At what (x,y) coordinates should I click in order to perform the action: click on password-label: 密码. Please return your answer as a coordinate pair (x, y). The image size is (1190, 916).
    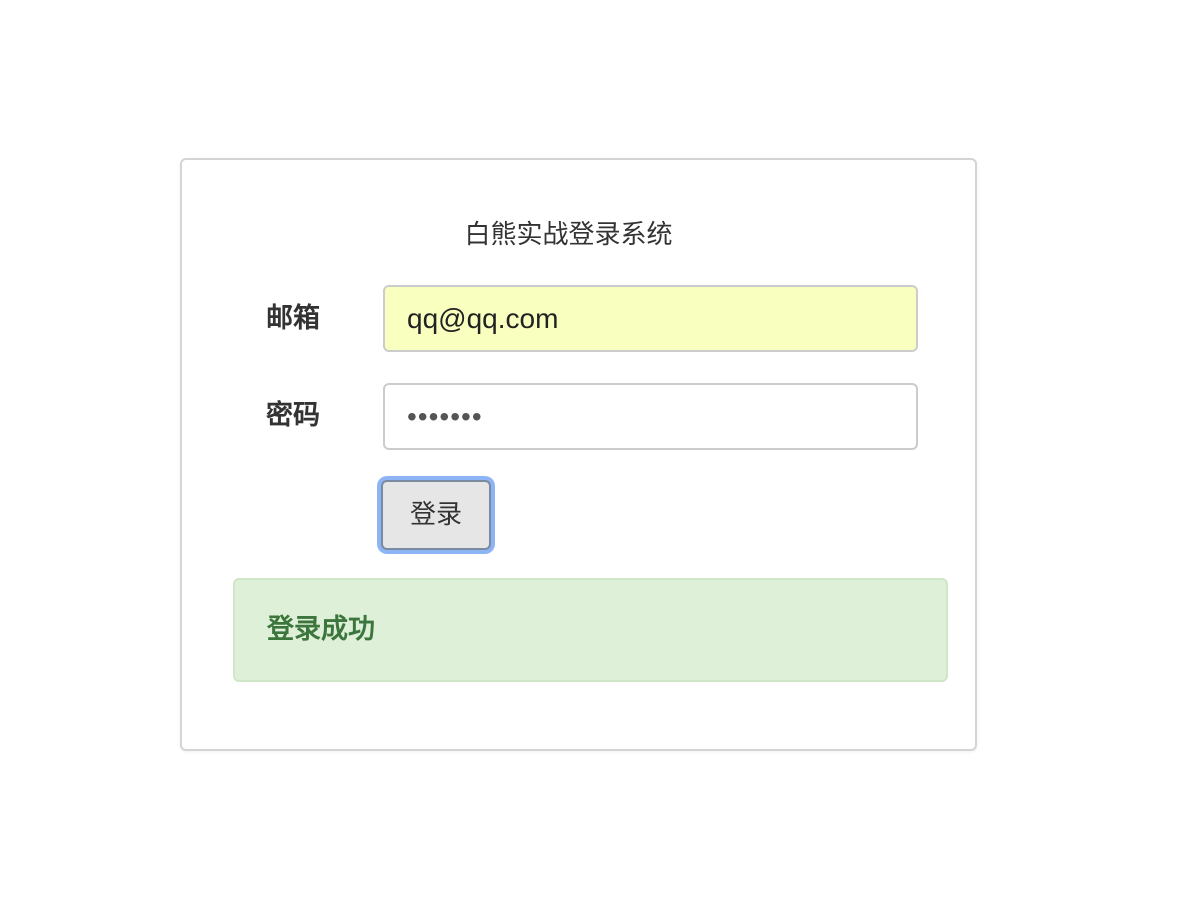
    Looking at the image, I should click on (293, 415).